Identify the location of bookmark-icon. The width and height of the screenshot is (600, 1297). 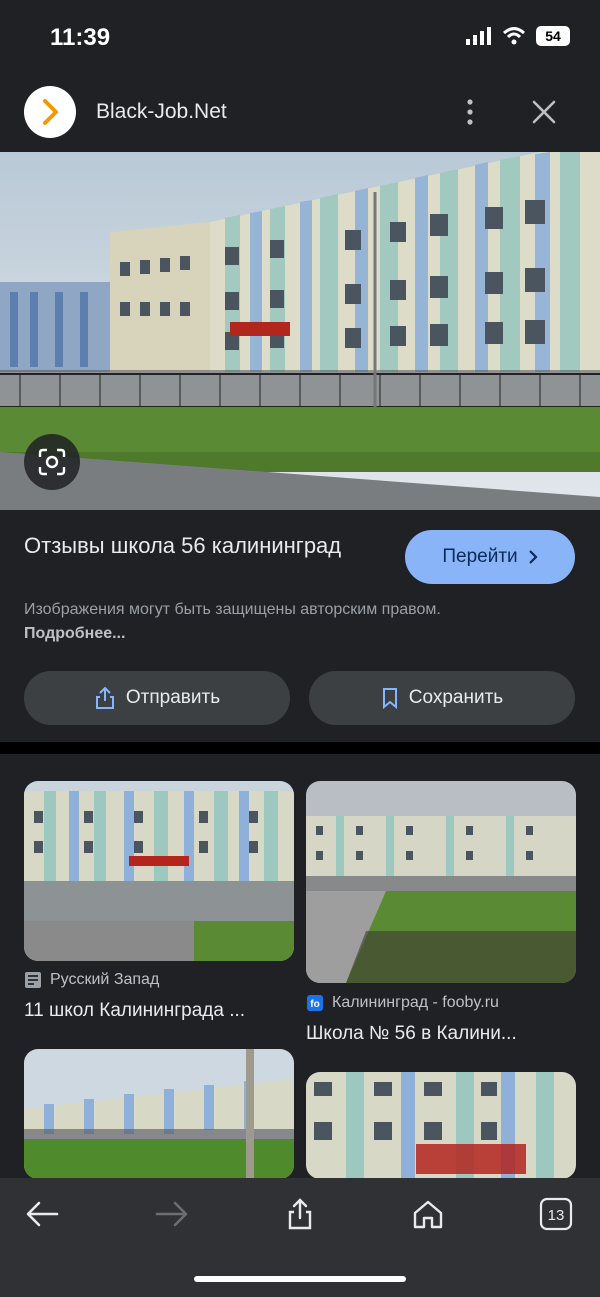
(389, 698).